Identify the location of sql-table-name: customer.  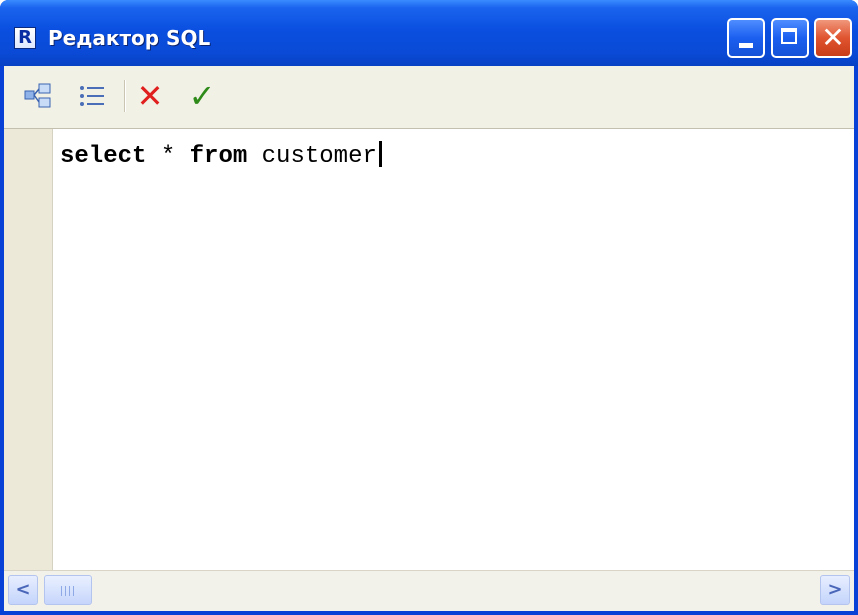
(312, 156).